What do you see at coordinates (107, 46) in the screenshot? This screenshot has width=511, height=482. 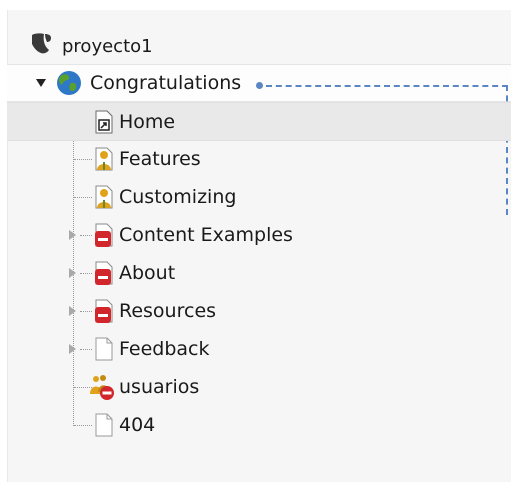 I see `tree-root-label: proyecto1` at bounding box center [107, 46].